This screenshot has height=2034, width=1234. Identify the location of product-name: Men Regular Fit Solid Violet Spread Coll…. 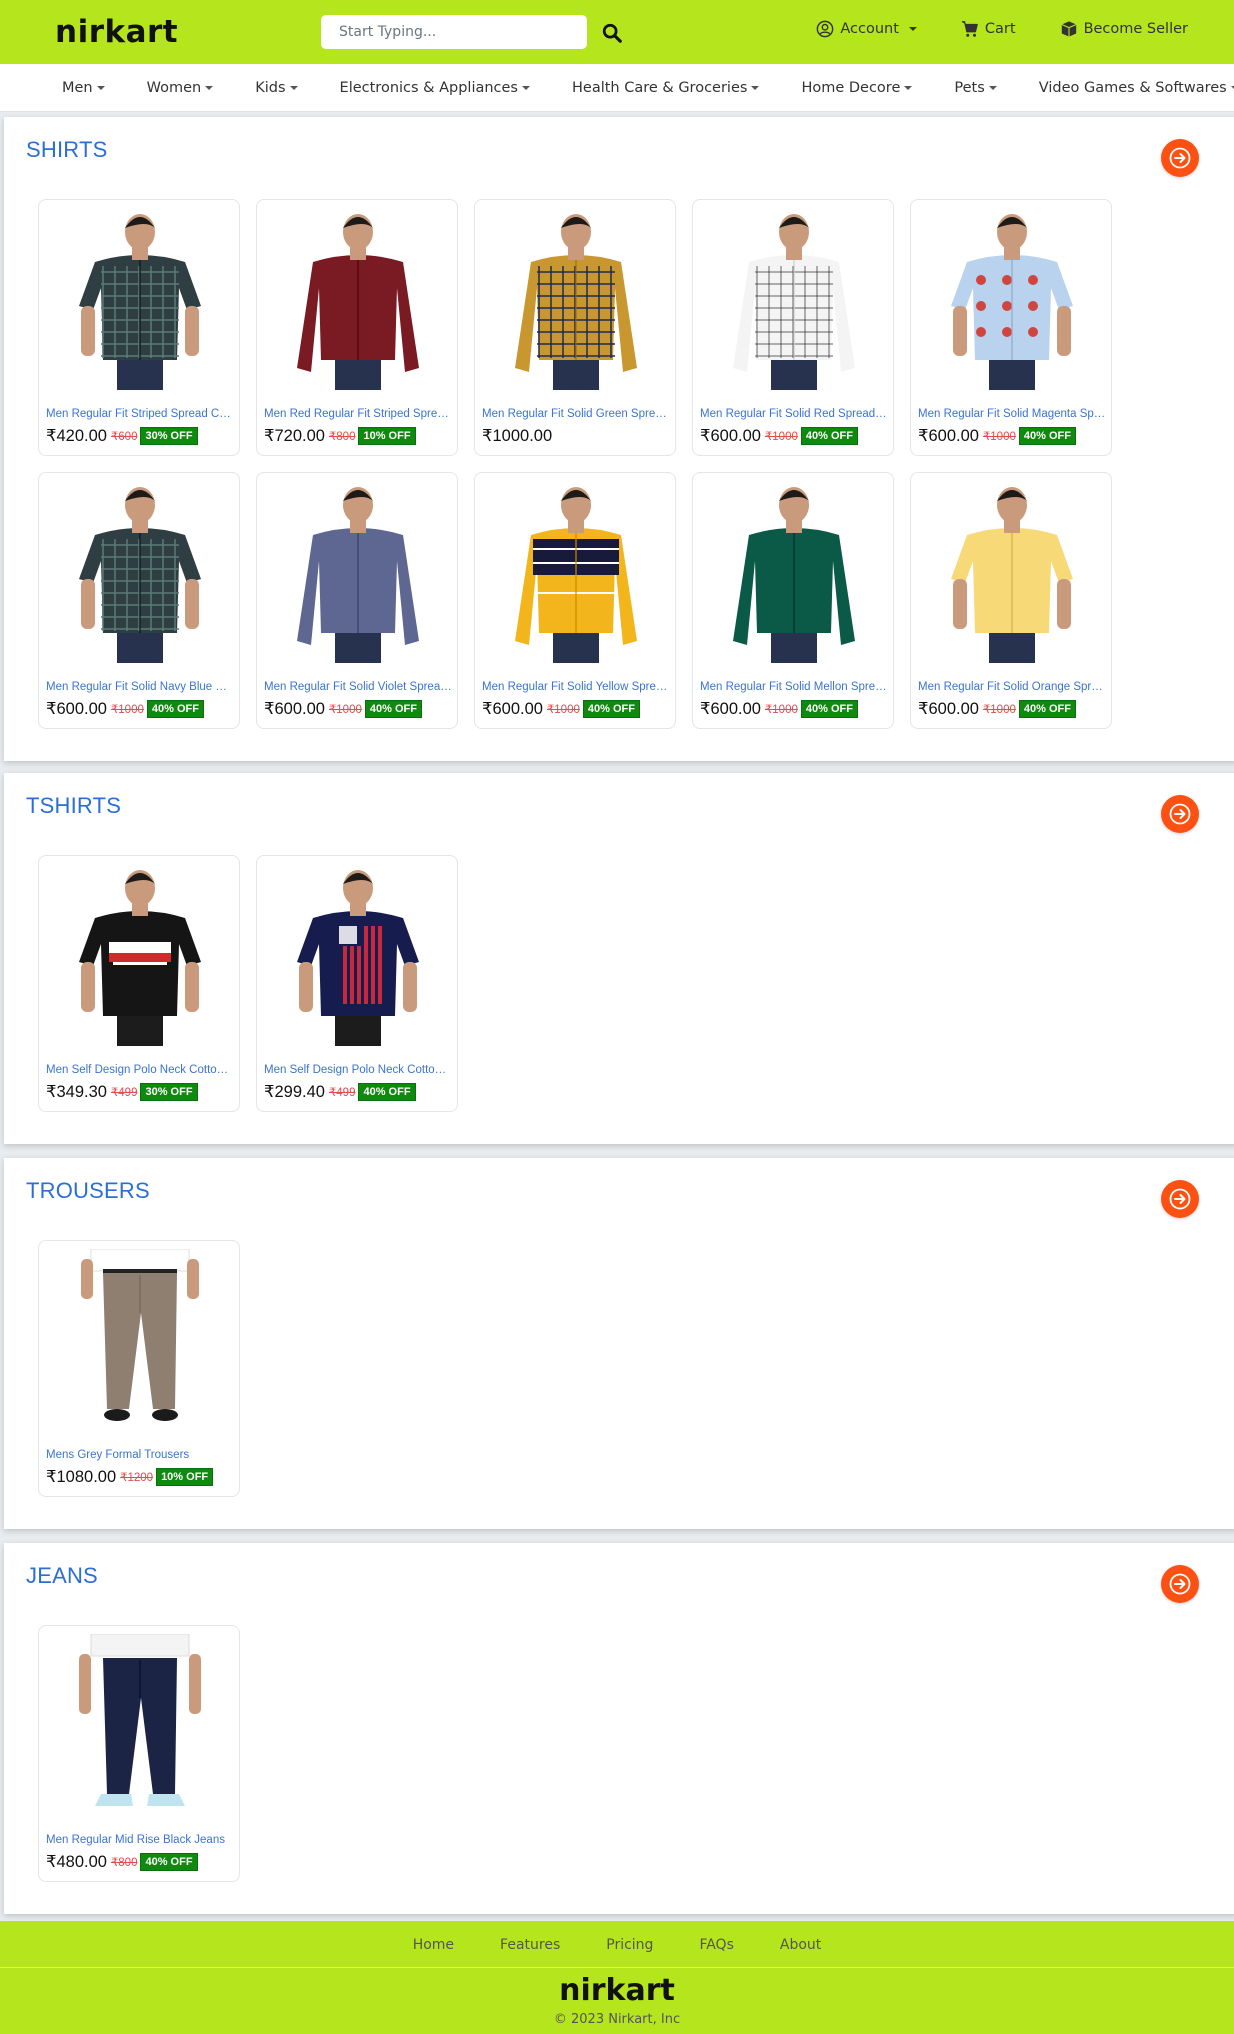
(358, 687).